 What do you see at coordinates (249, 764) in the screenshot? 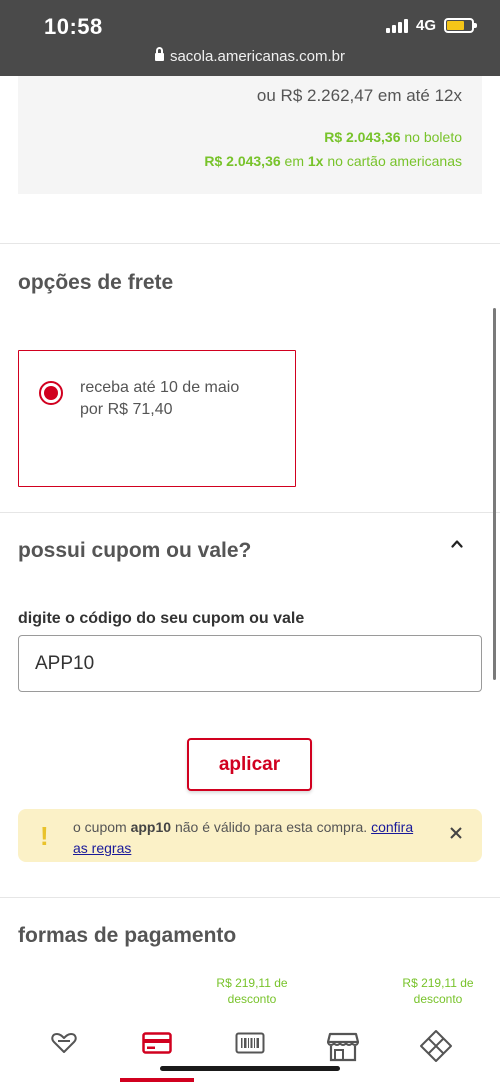
I see `apply-coupon-button: aplicar` at bounding box center [249, 764].